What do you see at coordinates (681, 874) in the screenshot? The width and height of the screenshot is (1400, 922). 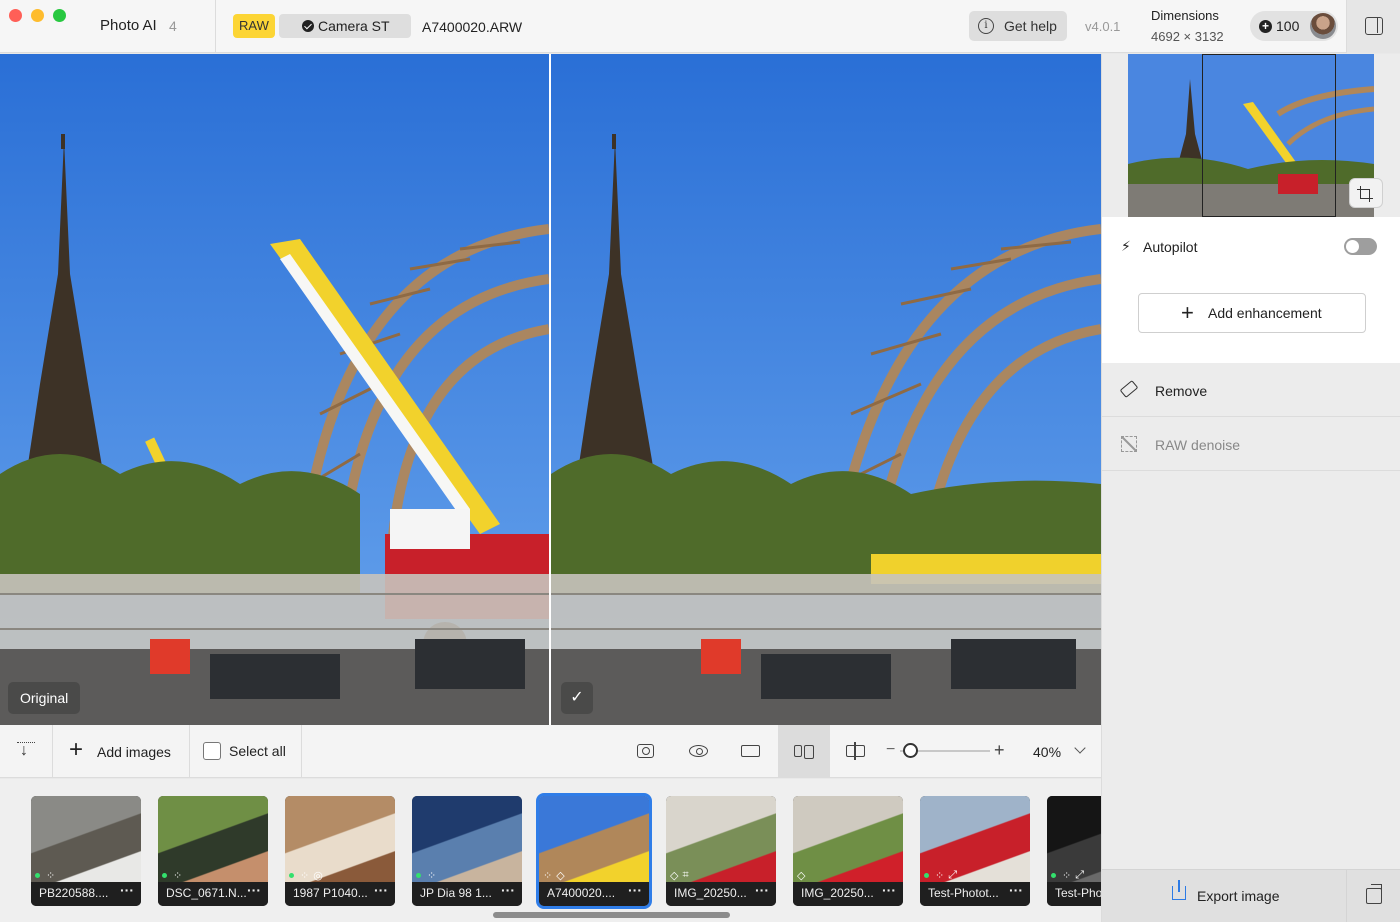 I see `filmstrip-badges: ◇ ⌗` at bounding box center [681, 874].